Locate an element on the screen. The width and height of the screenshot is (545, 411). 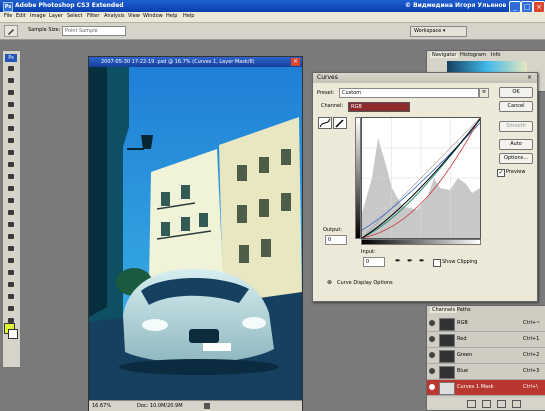
sample-size-select: Point Sample is located at coordinates (94, 31).